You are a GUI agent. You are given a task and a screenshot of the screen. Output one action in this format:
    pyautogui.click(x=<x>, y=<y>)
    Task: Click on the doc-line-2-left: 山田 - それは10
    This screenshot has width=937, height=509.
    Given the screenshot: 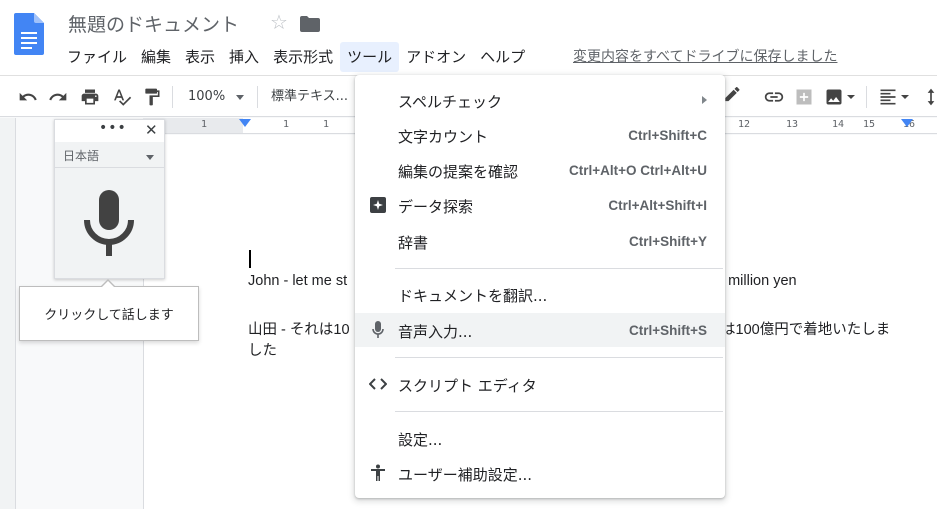 What is the action you would take?
    pyautogui.click(x=299, y=328)
    